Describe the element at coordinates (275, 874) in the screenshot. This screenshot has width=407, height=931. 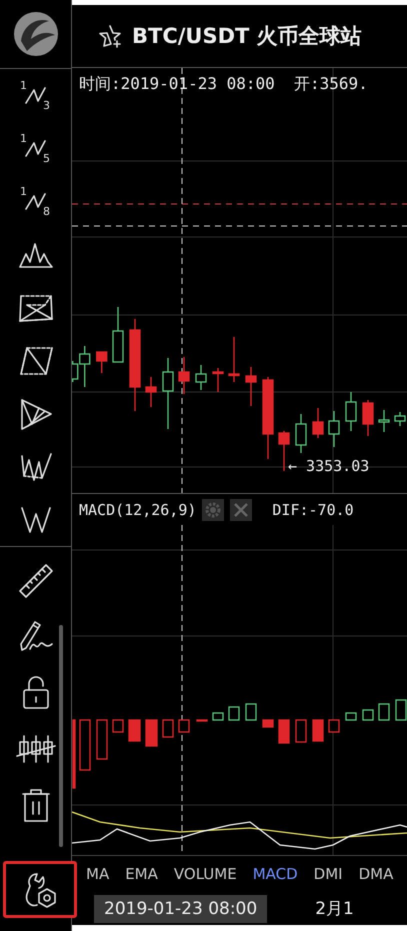
I see `indicator-tab: MACD` at that location.